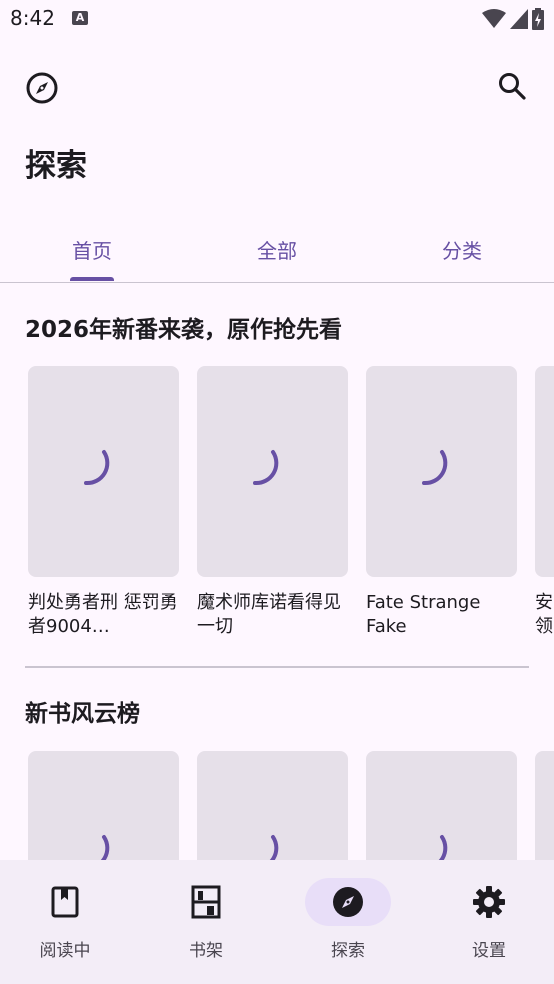 This screenshot has height=984, width=554. I want to click on bottom-navigation: 阅读中 书架 探索 设置, so click(277, 922).